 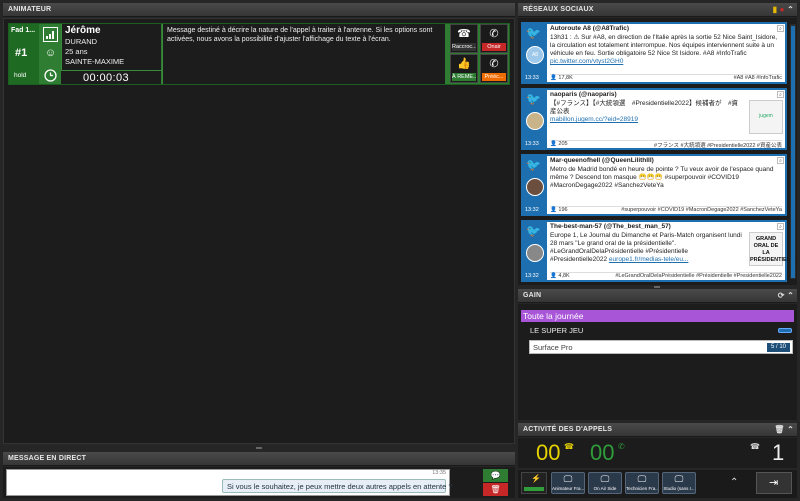 What do you see at coordinates (494, 47) in the screenshot?
I see `onair-label: Onair` at bounding box center [494, 47].